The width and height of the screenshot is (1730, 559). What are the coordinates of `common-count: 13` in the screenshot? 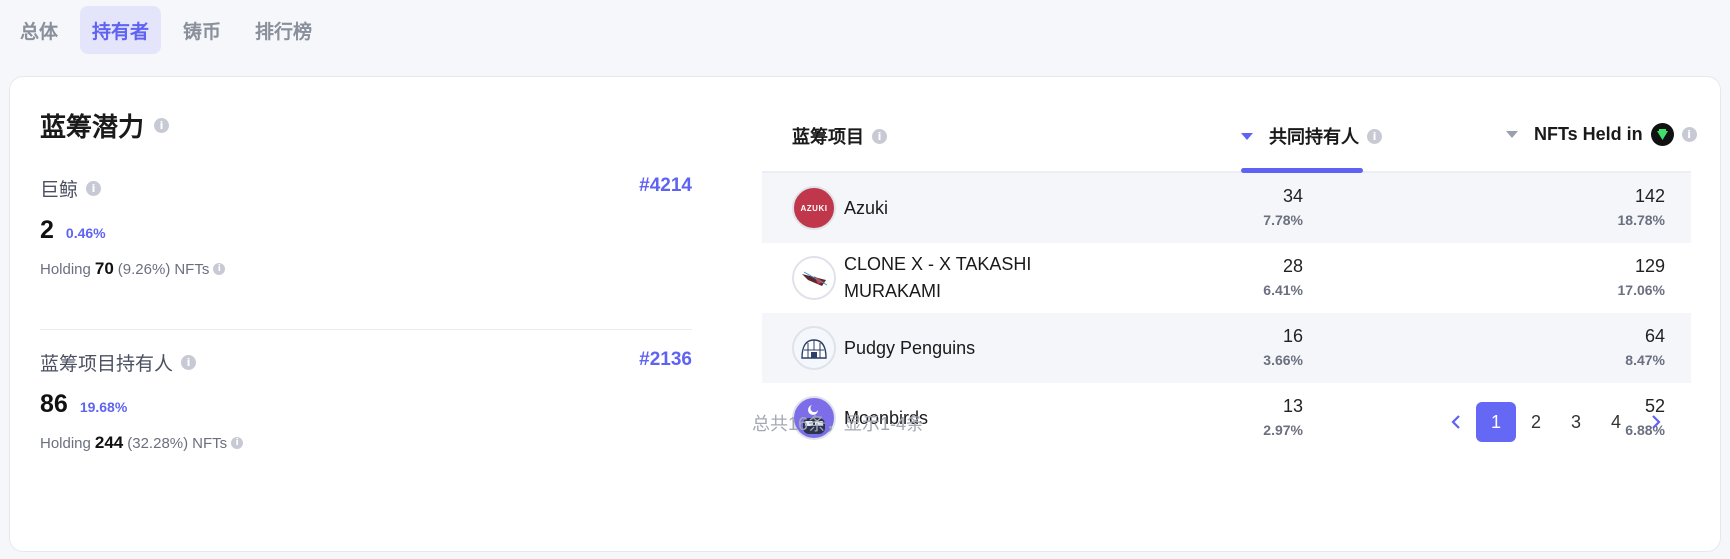 It's located at (1292, 406).